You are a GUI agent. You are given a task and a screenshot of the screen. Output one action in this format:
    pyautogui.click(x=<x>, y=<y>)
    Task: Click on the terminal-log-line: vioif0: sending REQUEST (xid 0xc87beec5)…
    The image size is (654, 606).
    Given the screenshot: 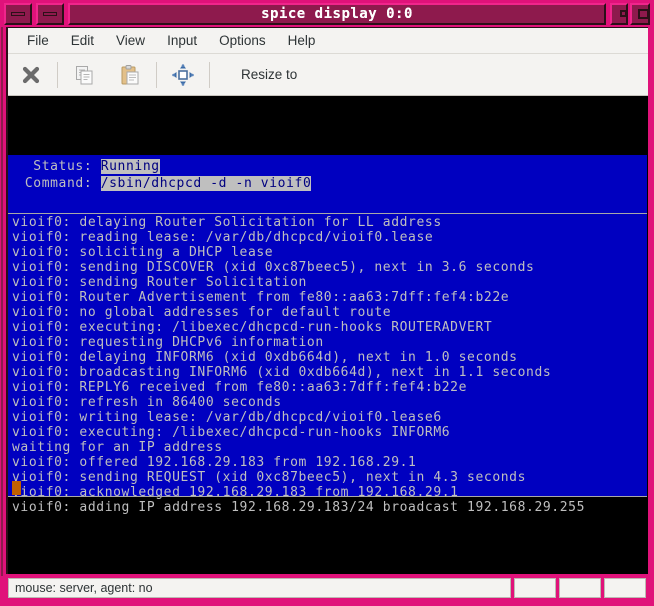 What is the action you would take?
    pyautogui.click(x=269, y=477)
    